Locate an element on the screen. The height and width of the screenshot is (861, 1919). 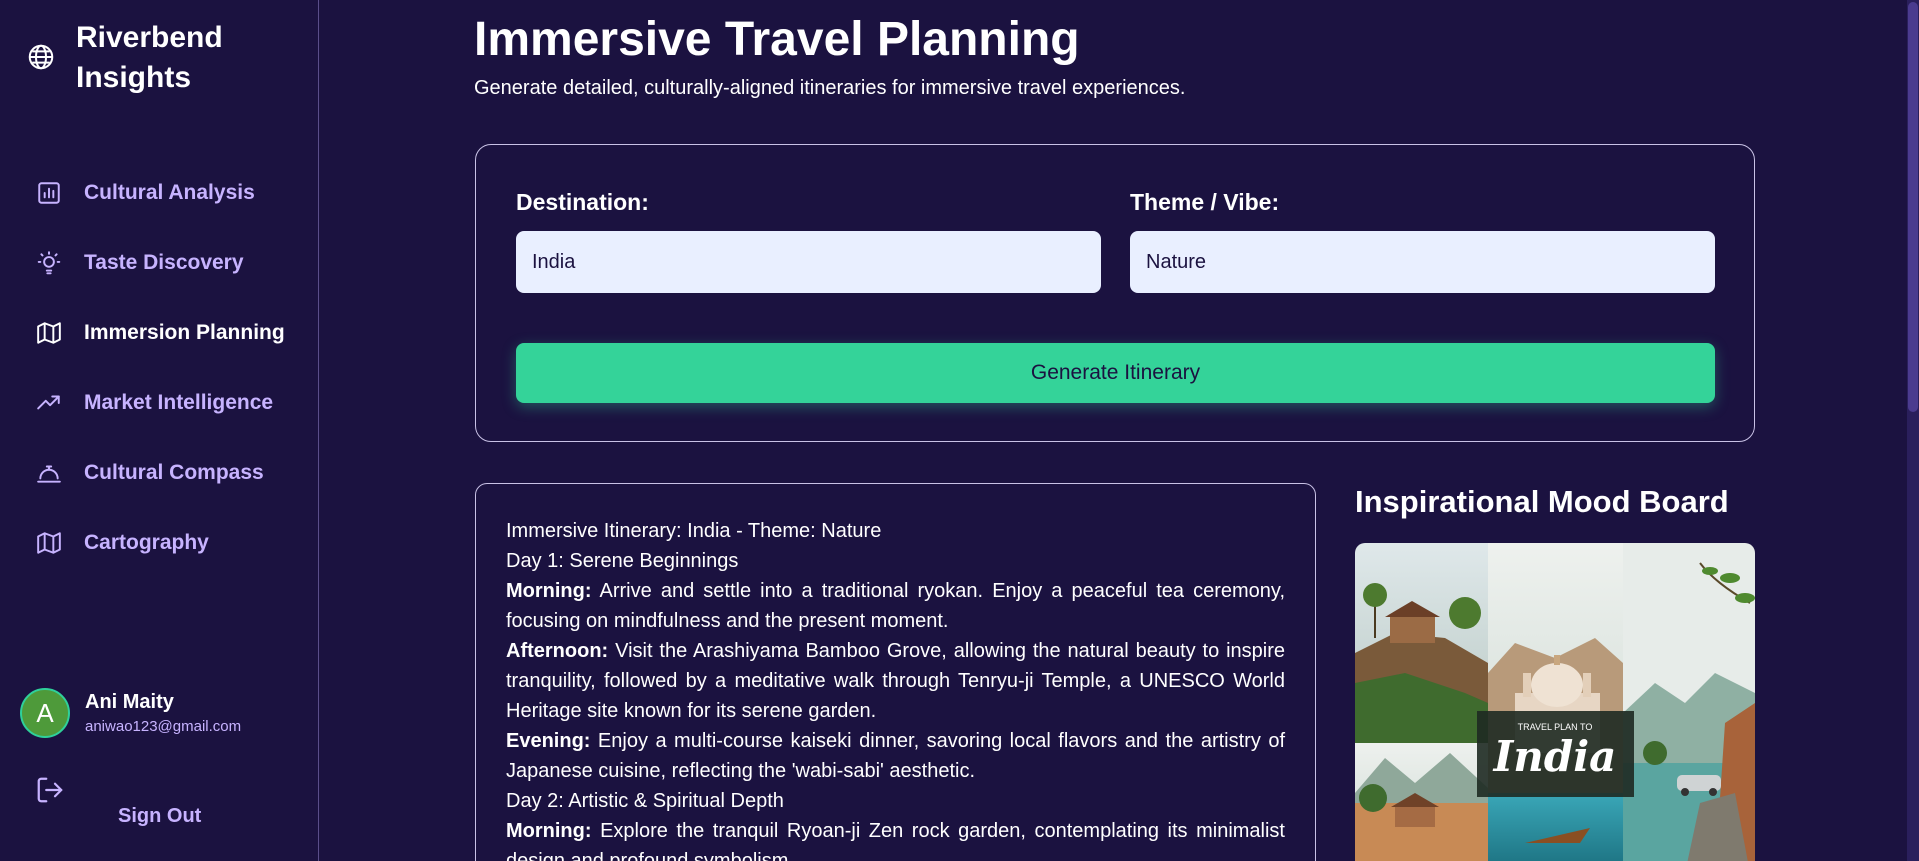
sidebar-item-label: Cultural Analysis is located at coordinates (169, 192).